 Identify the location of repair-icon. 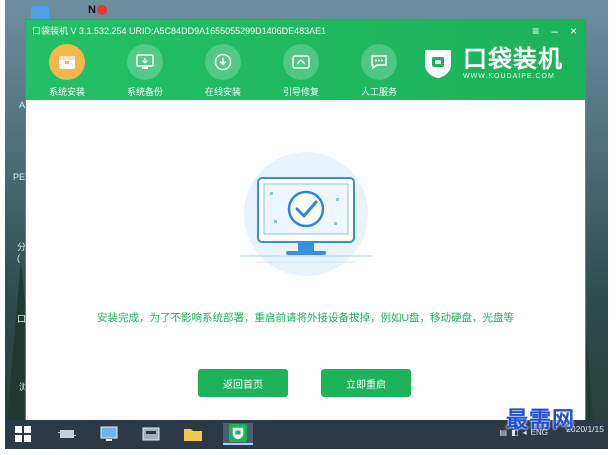
(301, 62).